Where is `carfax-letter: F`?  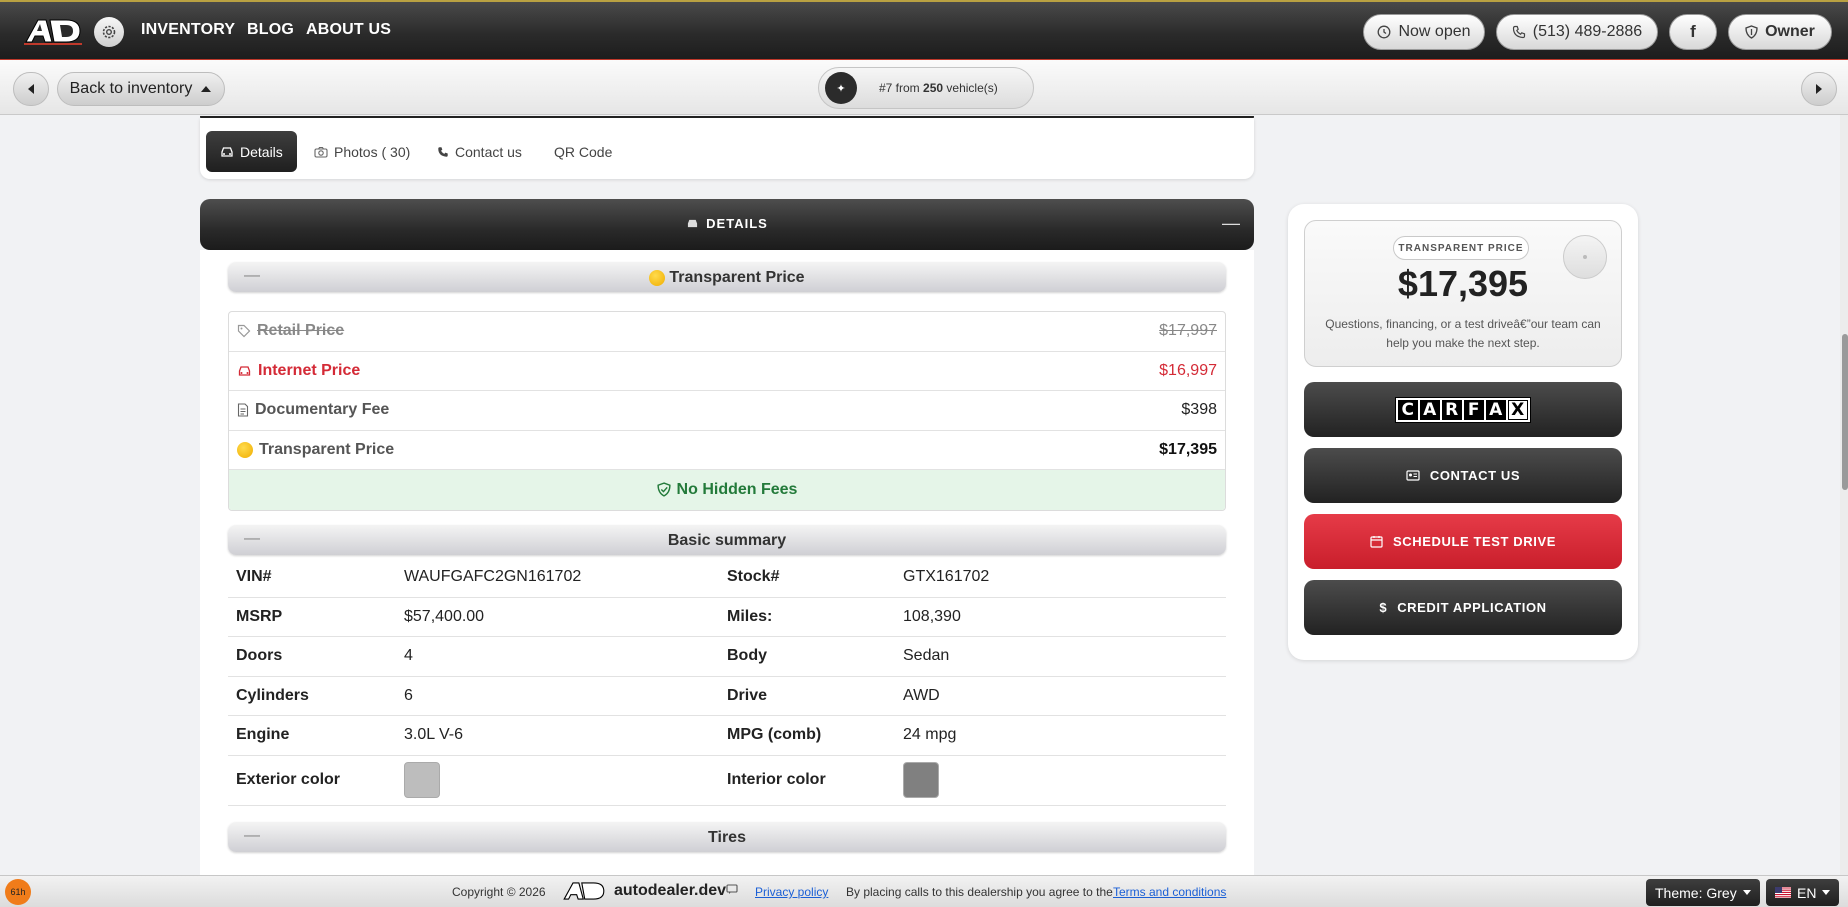
carfax-letter: F is located at coordinates (1474, 409).